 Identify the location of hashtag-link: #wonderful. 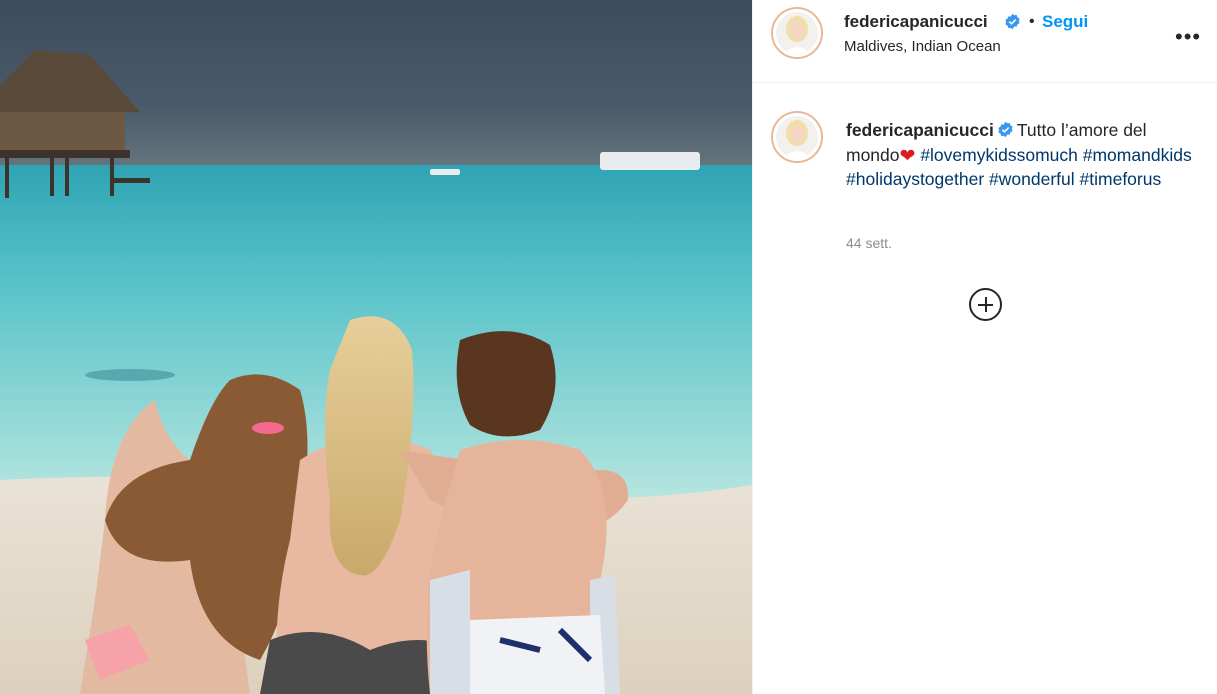
(1032, 179).